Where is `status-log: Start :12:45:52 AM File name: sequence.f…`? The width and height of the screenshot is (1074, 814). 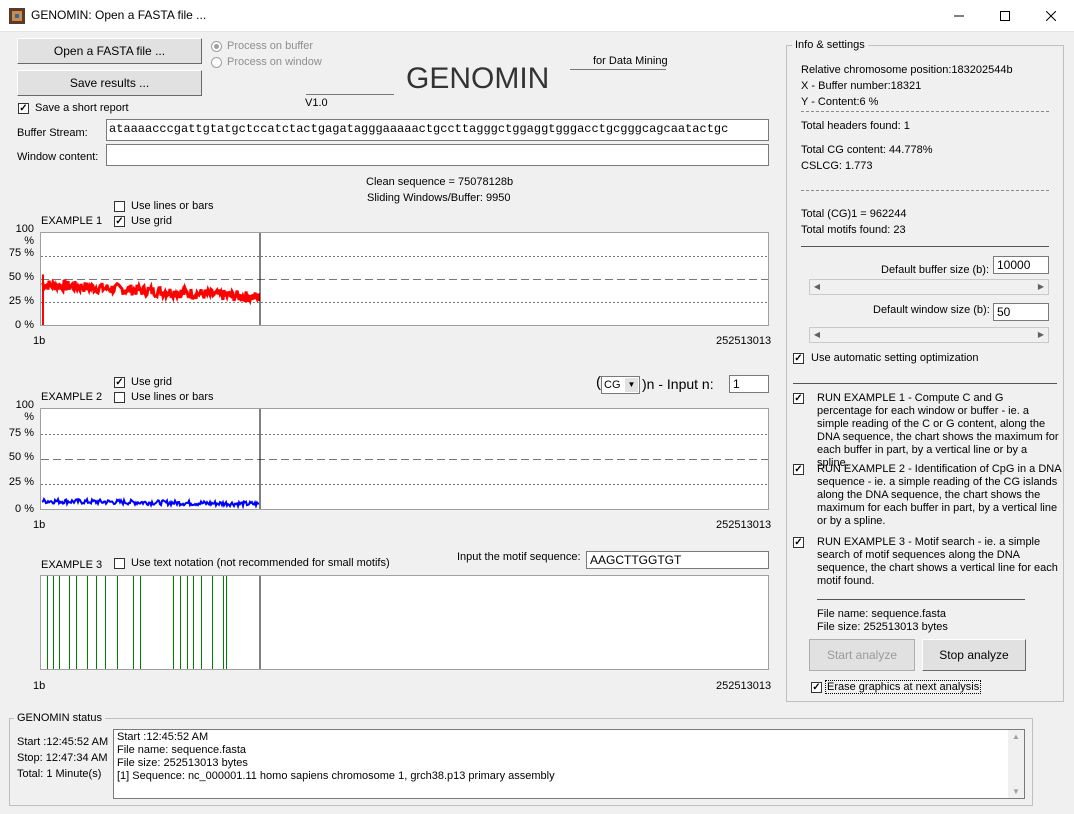 status-log: Start :12:45:52 AM File name: sequence.f… is located at coordinates (569, 764).